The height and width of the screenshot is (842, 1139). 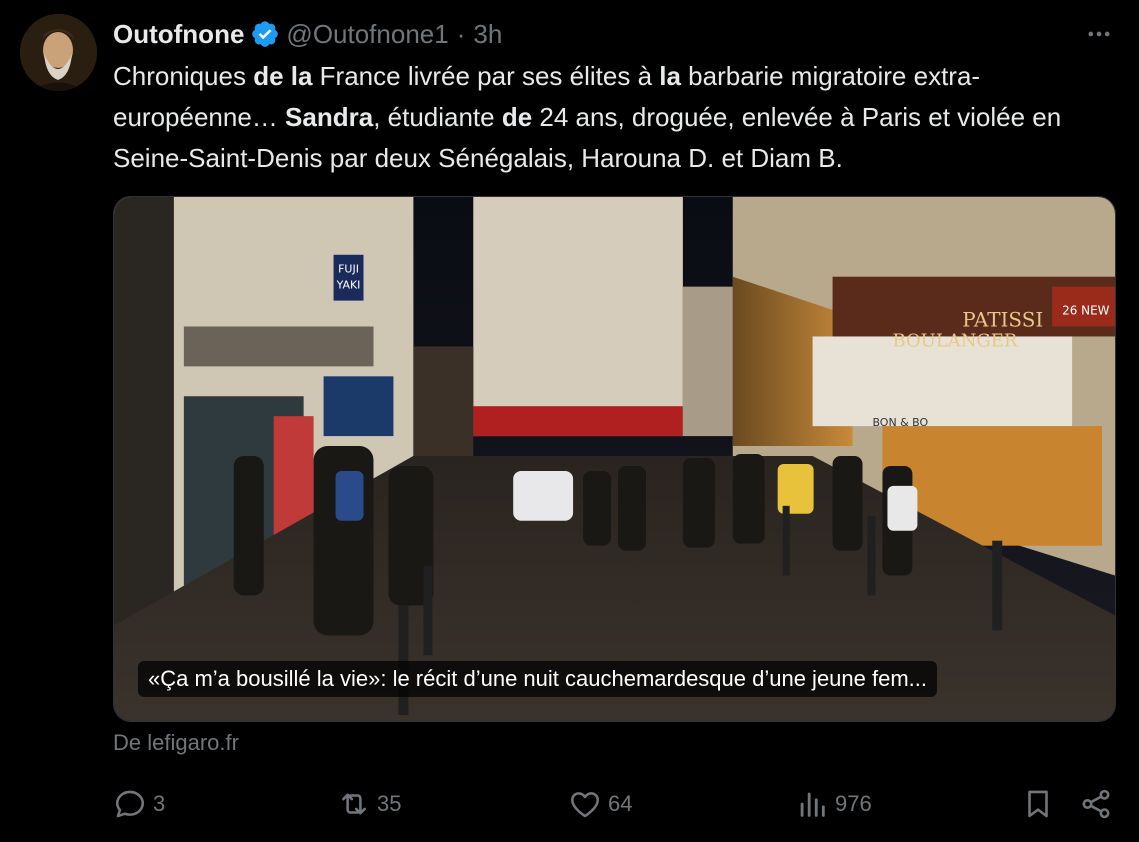 I want to click on photo-sign-boulanger: BOULANGER, so click(x=954, y=340).